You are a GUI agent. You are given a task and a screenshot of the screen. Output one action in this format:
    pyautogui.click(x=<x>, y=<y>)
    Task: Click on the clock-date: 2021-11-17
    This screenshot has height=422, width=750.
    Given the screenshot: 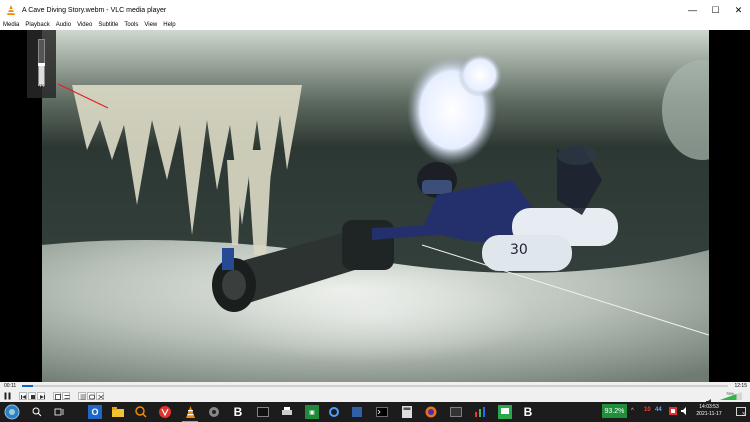 What is the action you would take?
    pyautogui.click(x=709, y=414)
    